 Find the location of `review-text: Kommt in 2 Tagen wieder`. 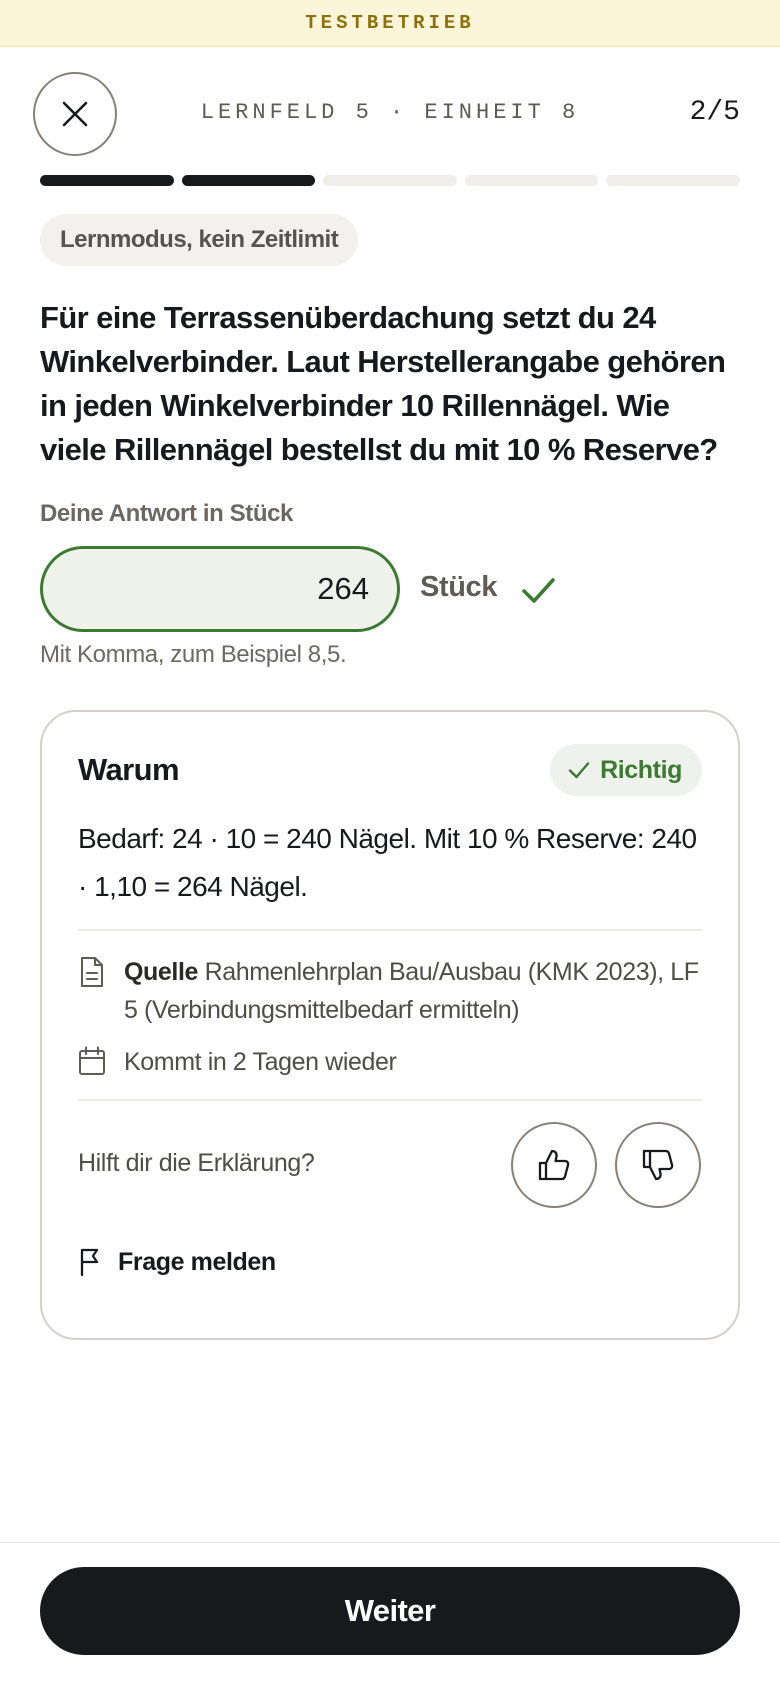

review-text: Kommt in 2 Tagen wieder is located at coordinates (260, 1062).